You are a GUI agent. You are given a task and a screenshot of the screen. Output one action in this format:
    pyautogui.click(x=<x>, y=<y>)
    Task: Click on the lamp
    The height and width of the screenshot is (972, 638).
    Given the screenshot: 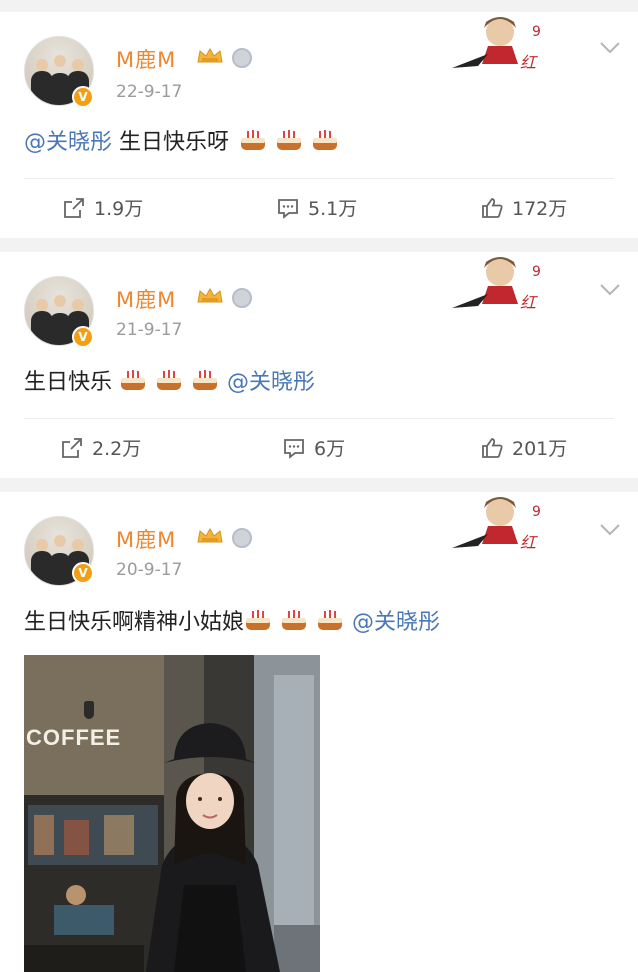 What is the action you would take?
    pyautogui.click(x=89, y=710)
    